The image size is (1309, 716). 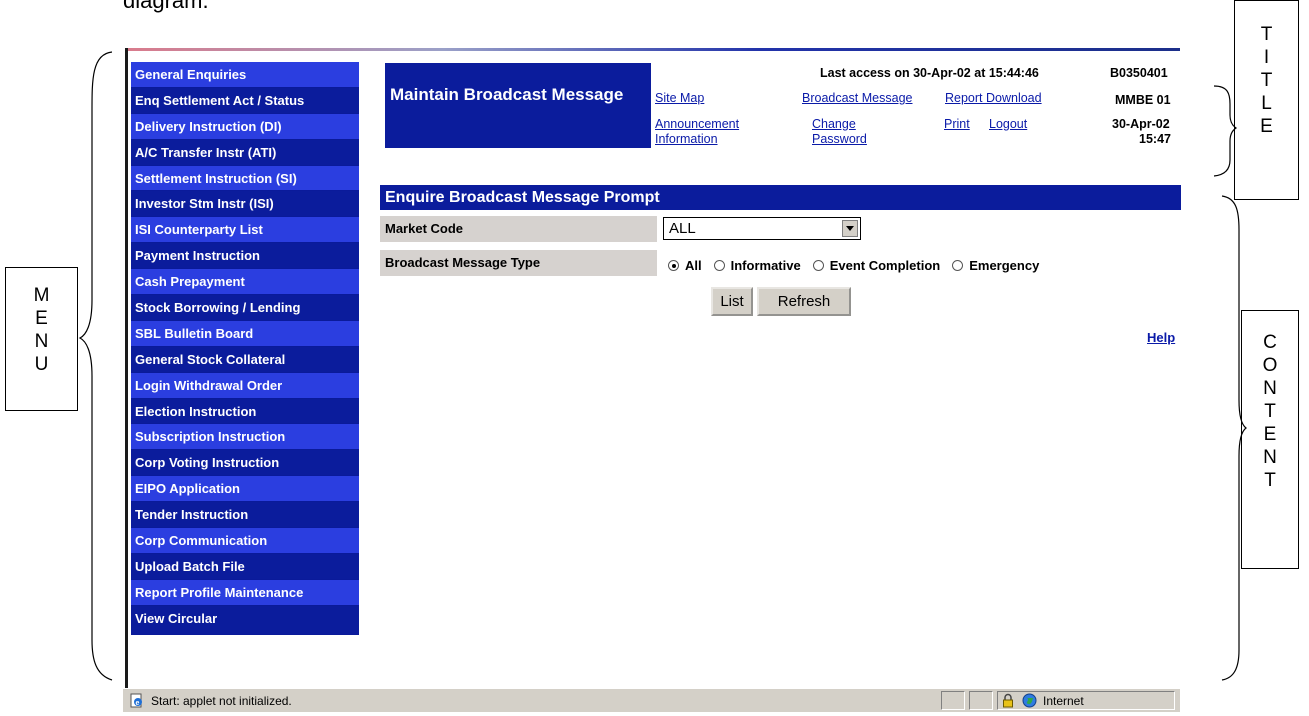 I want to click on radio-emergency, so click(x=958, y=265).